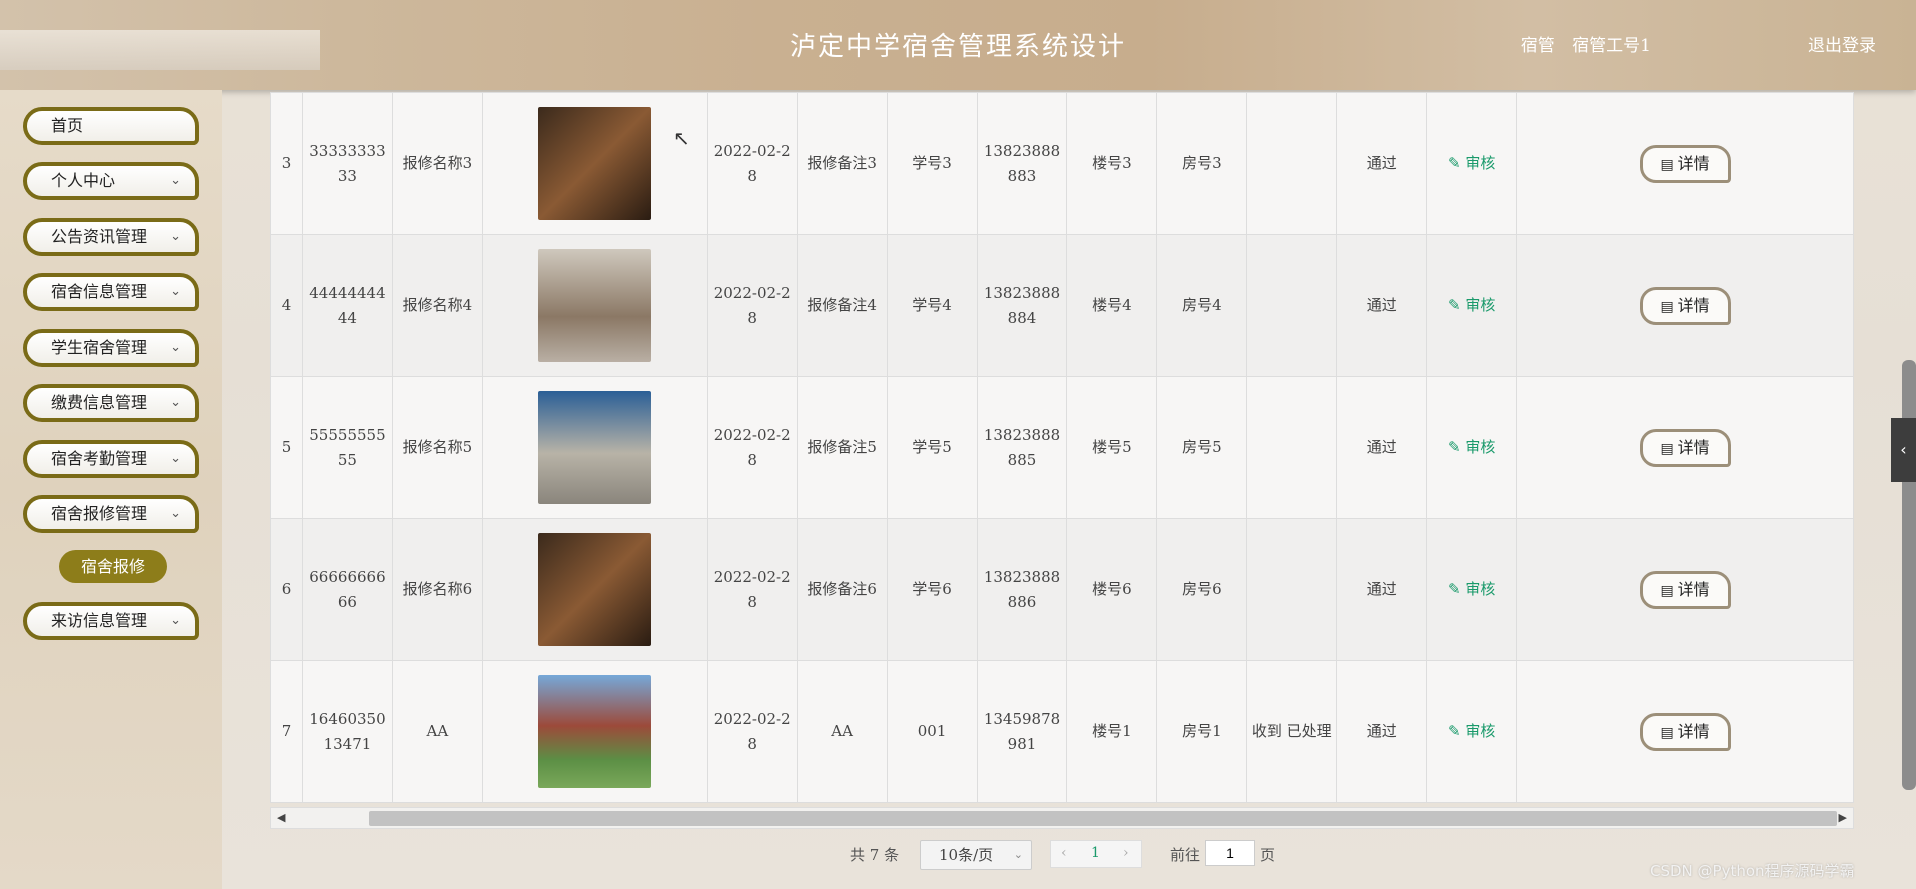  What do you see at coordinates (99, 236) in the screenshot?
I see `sidebar-item-label: 公告资讯管理` at bounding box center [99, 236].